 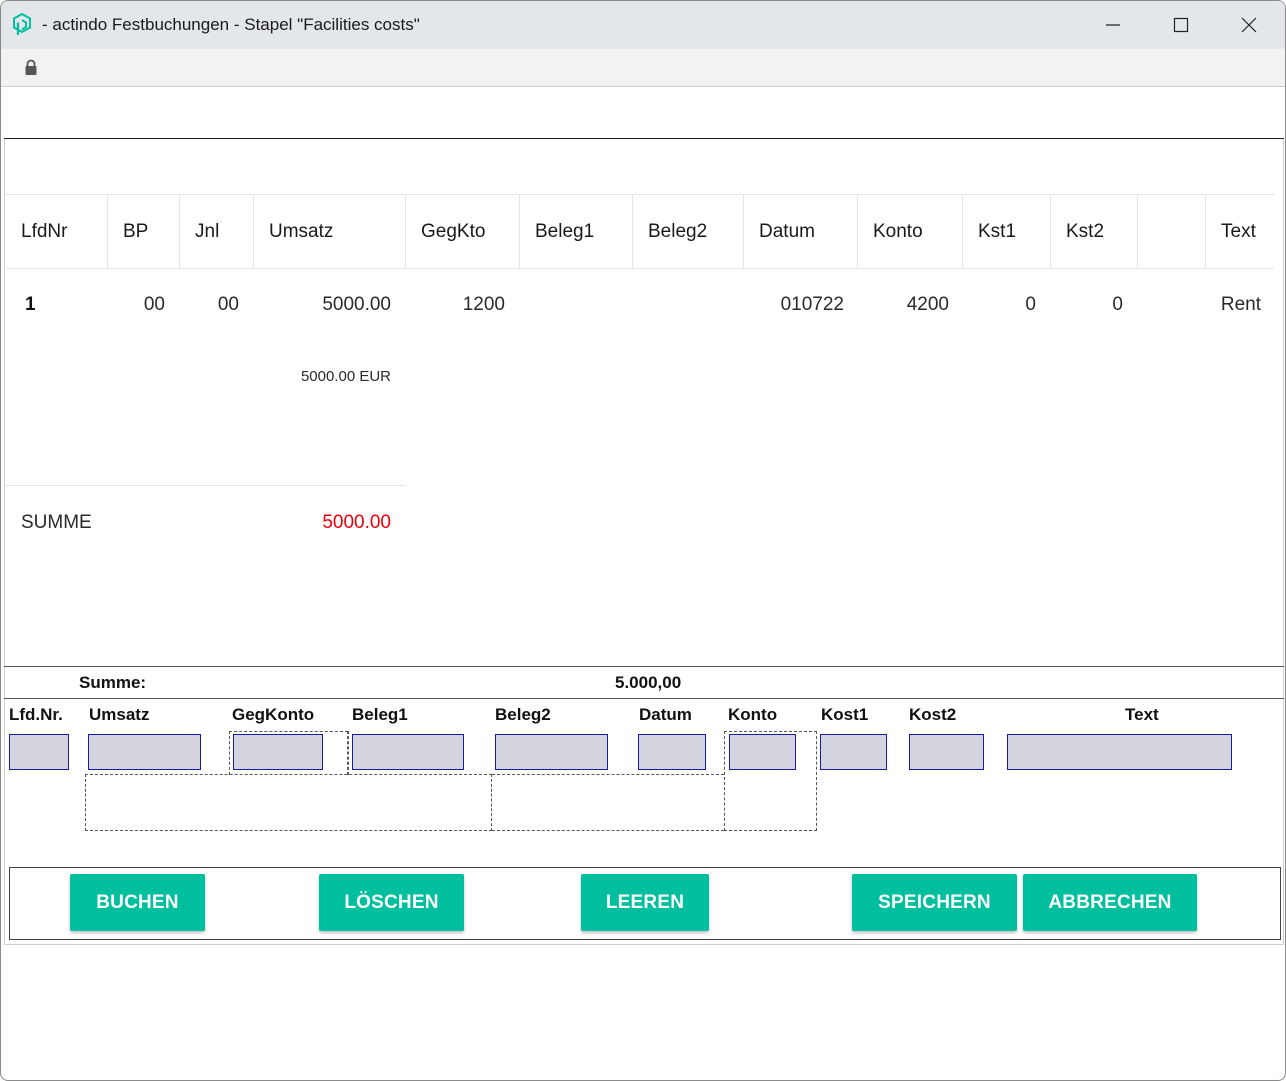 I want to click on loeschen-button: LÖSCHEN, so click(x=391, y=902).